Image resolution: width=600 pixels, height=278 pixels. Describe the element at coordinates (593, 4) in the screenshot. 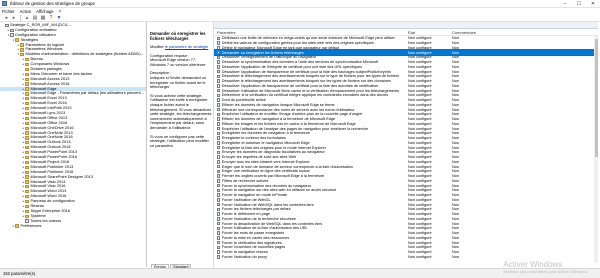

I see `close-button: ✕` at that location.